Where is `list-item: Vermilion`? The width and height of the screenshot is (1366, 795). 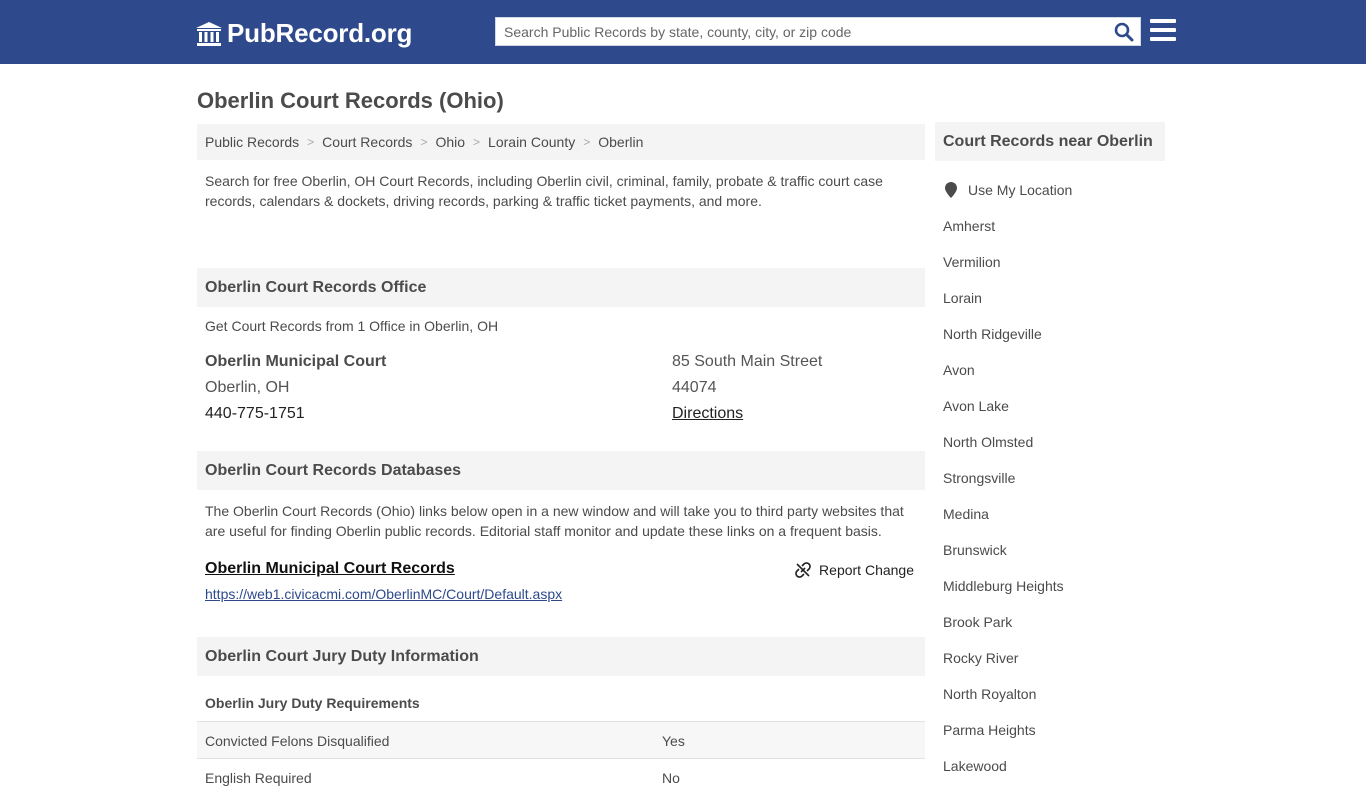
list-item: Vermilion is located at coordinates (1050, 261).